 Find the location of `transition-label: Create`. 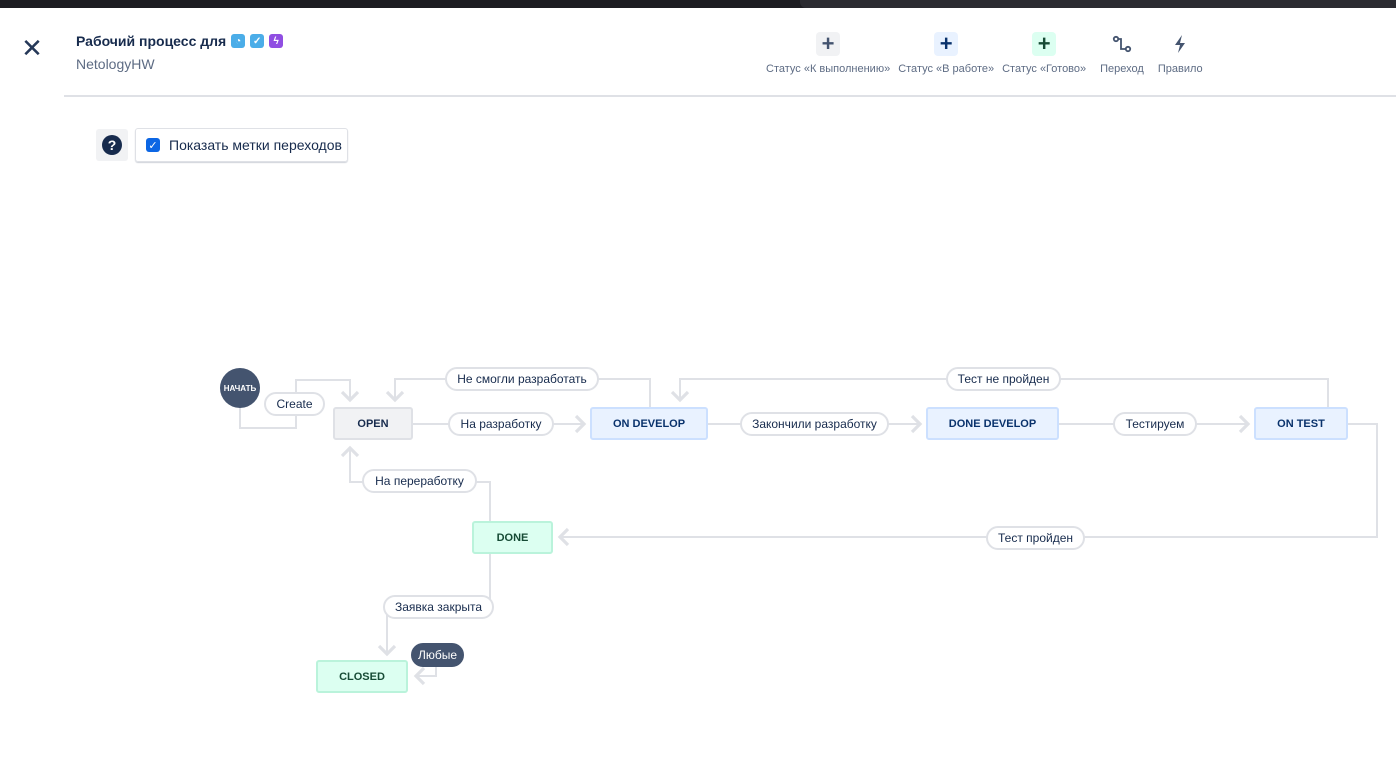

transition-label: Create is located at coordinates (294, 404).